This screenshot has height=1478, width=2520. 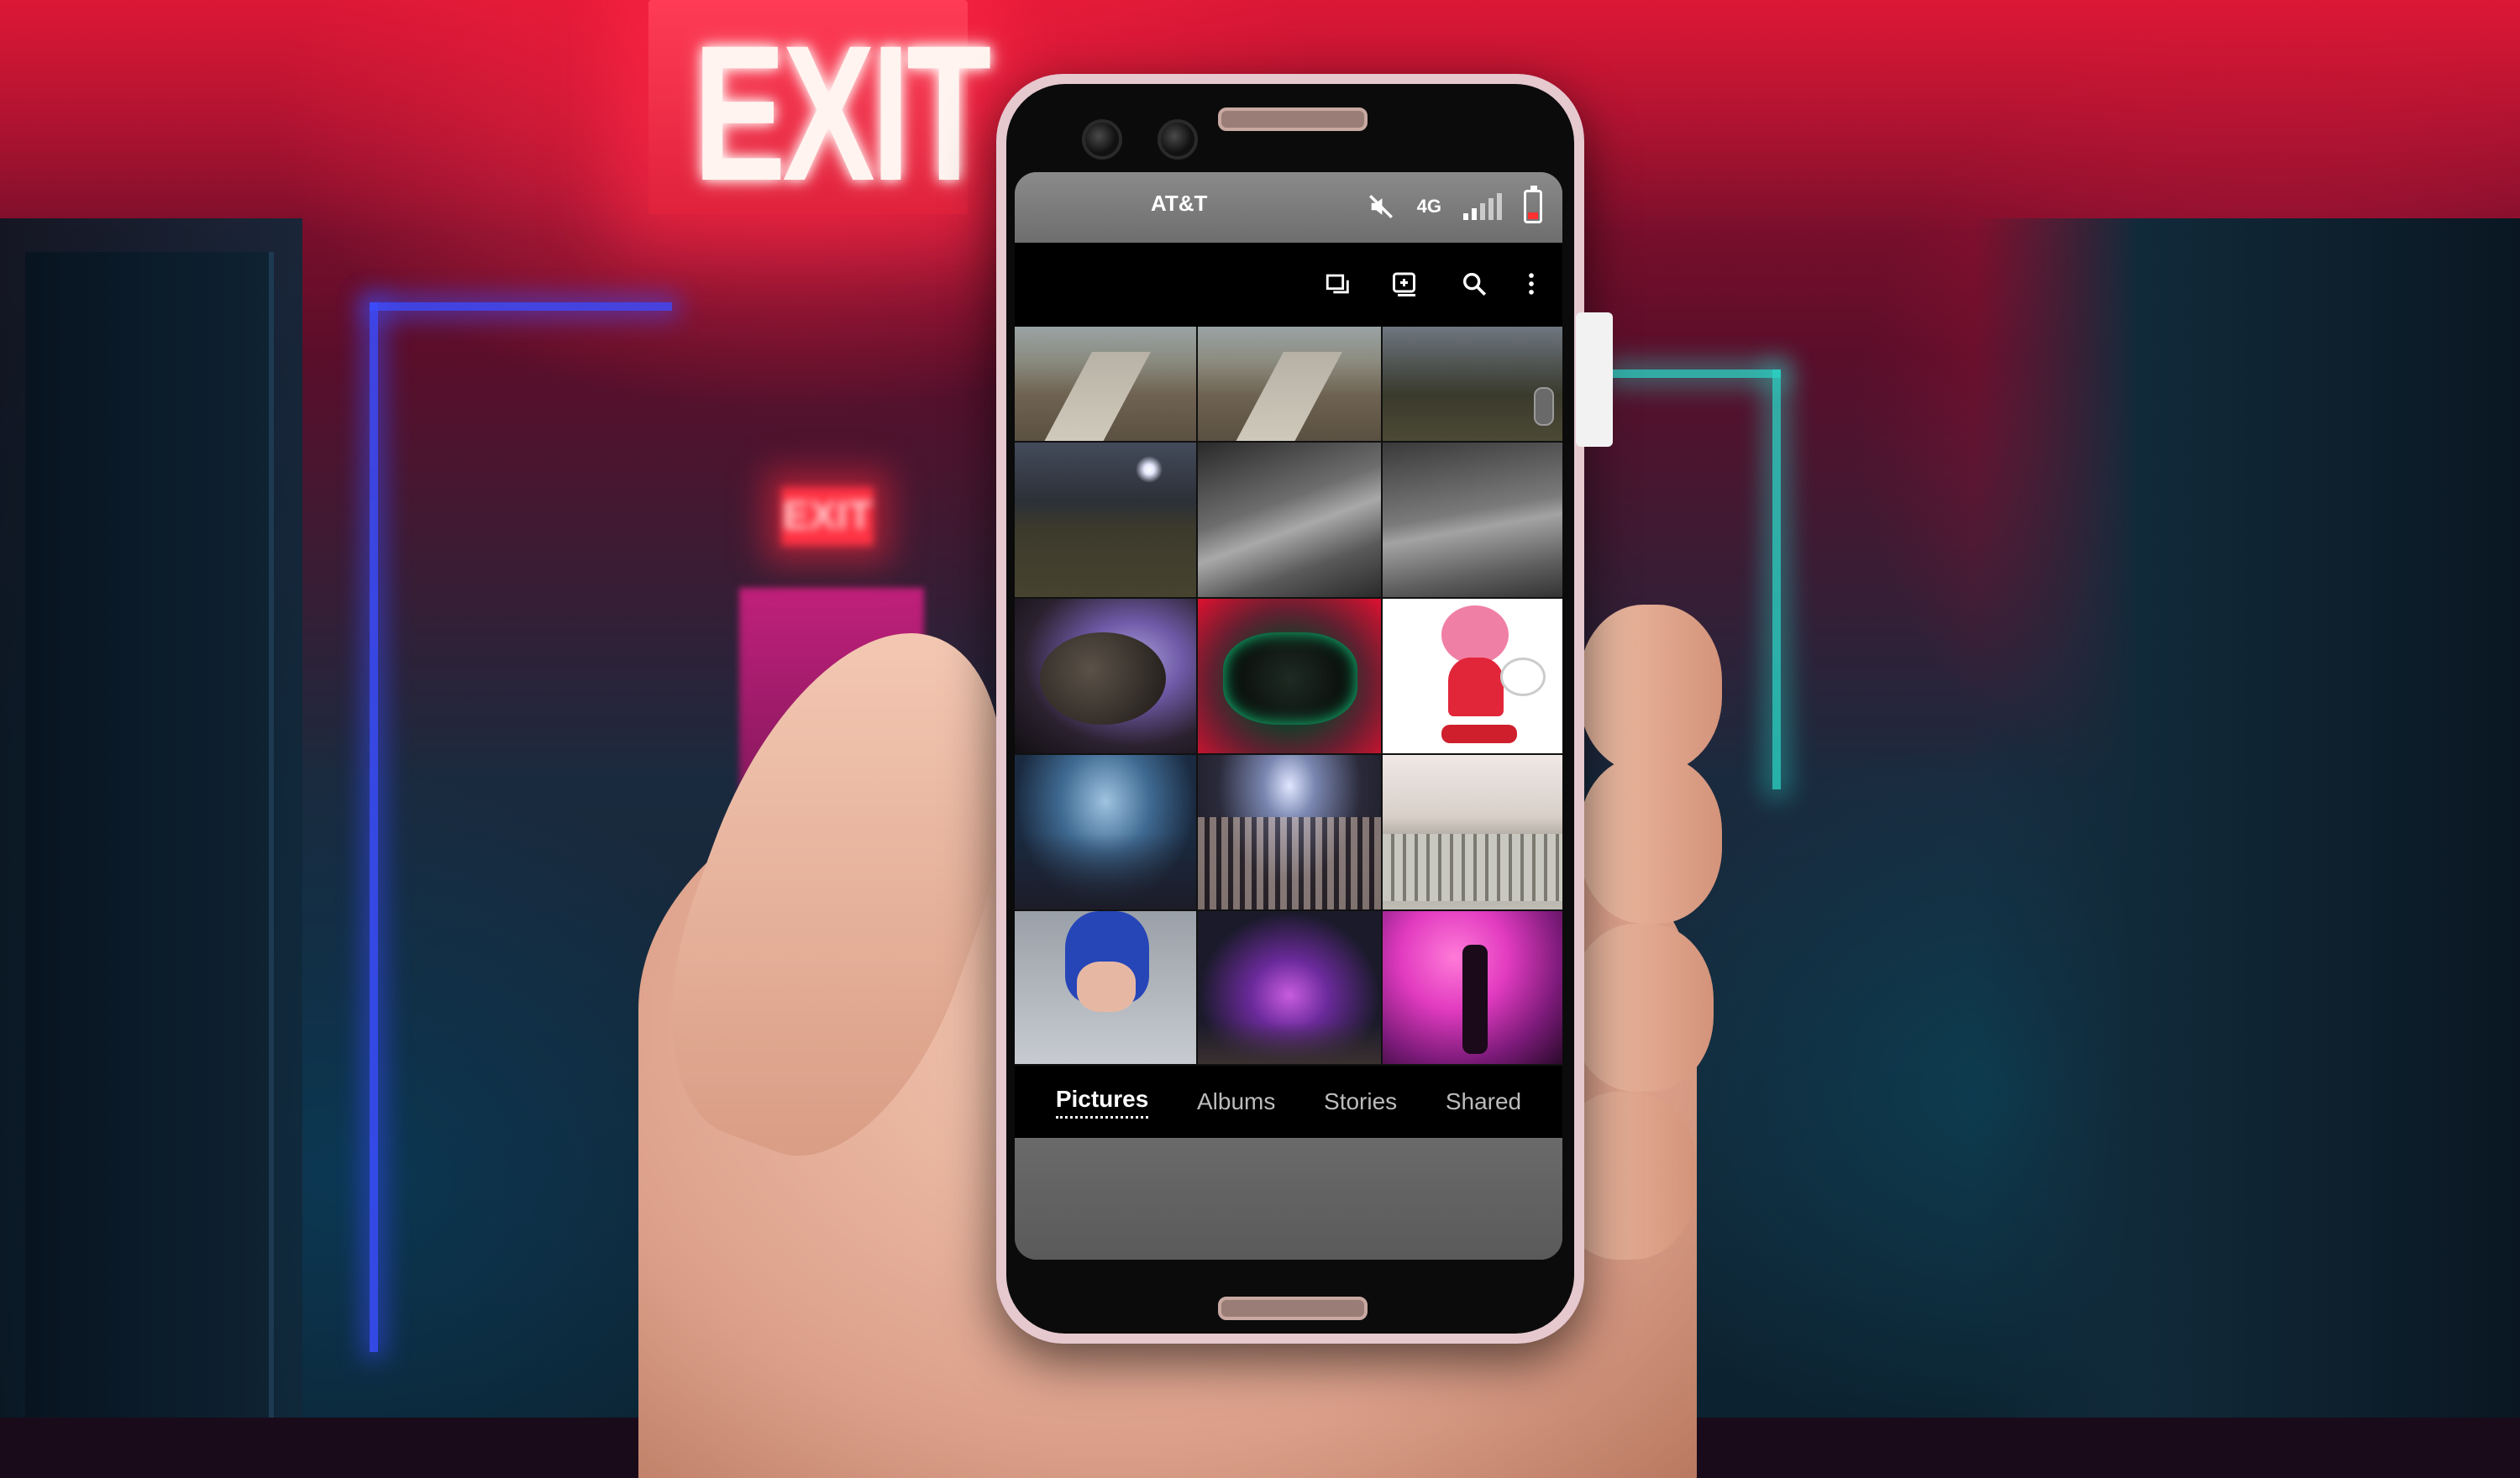 I want to click on exit-sign: EXIT, so click(x=819, y=110).